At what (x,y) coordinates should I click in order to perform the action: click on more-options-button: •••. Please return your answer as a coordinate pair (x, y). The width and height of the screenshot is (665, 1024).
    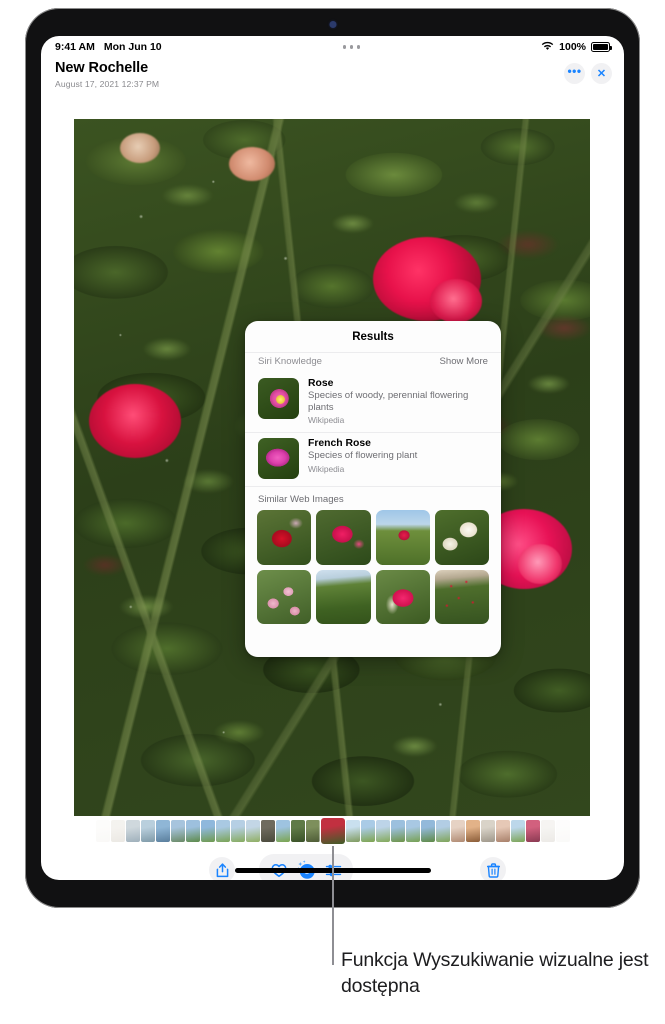
    Looking at the image, I should click on (574, 73).